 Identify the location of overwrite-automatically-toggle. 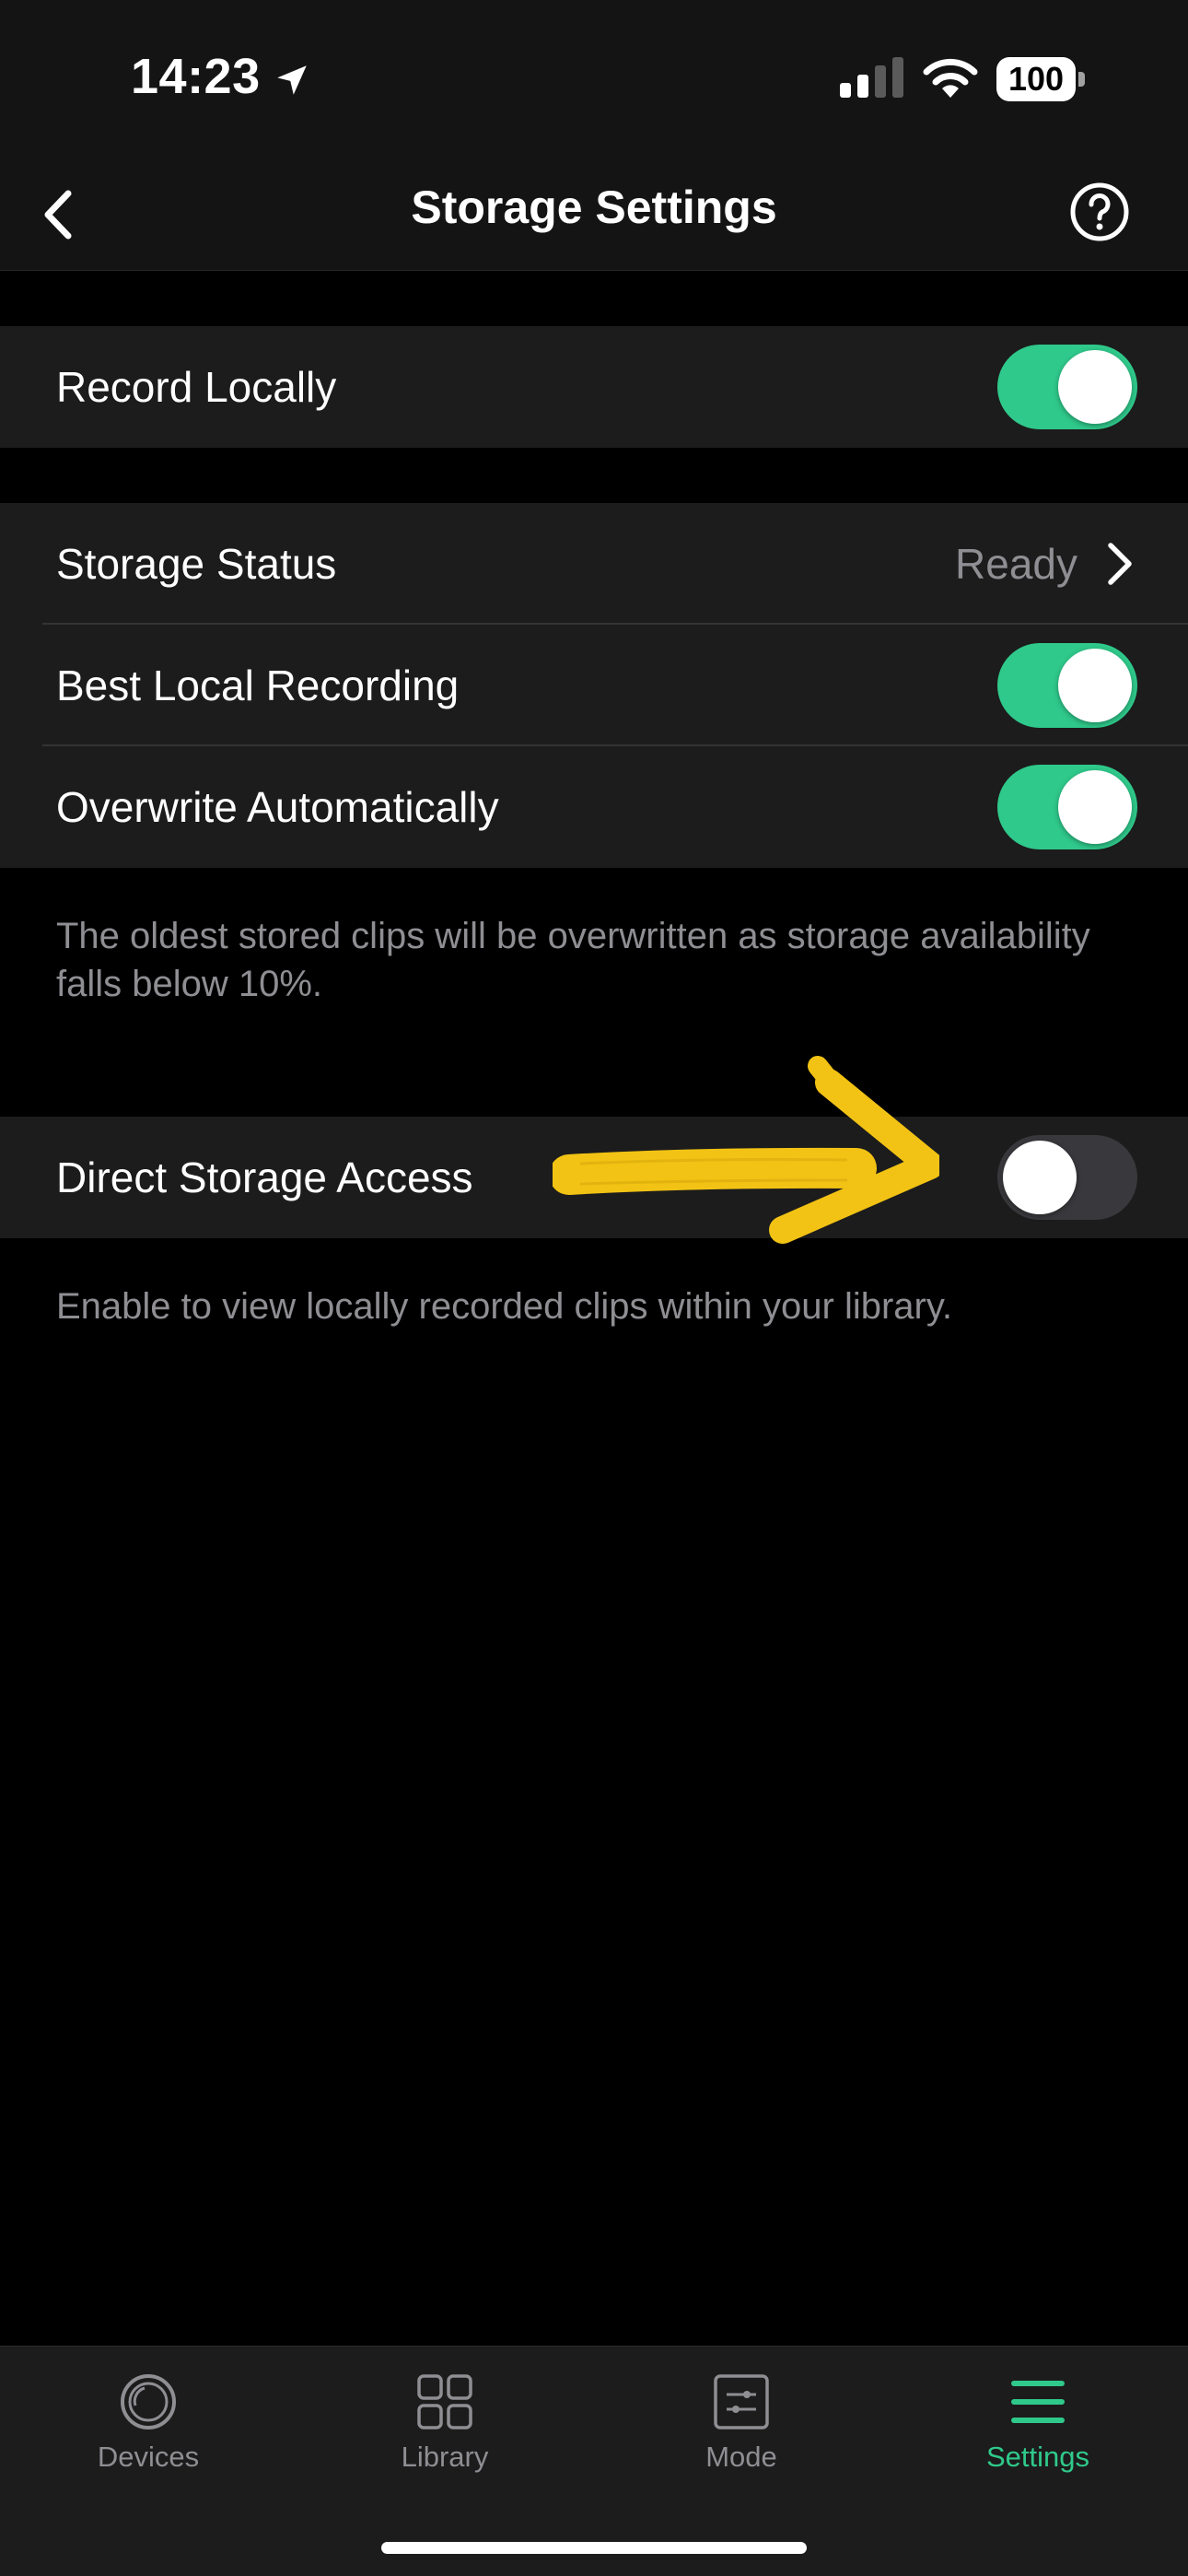
(1067, 807).